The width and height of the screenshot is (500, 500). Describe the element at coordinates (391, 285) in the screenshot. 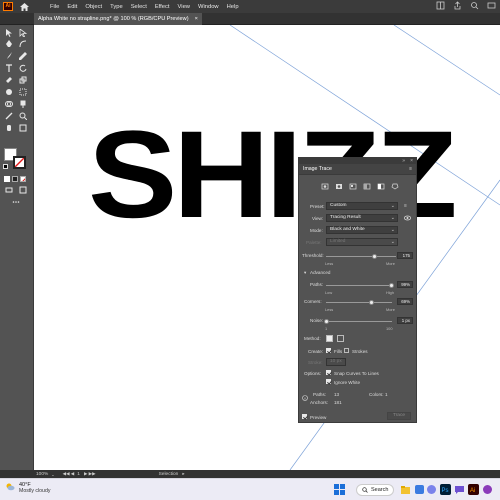

I see `paths-slider-knob` at that location.